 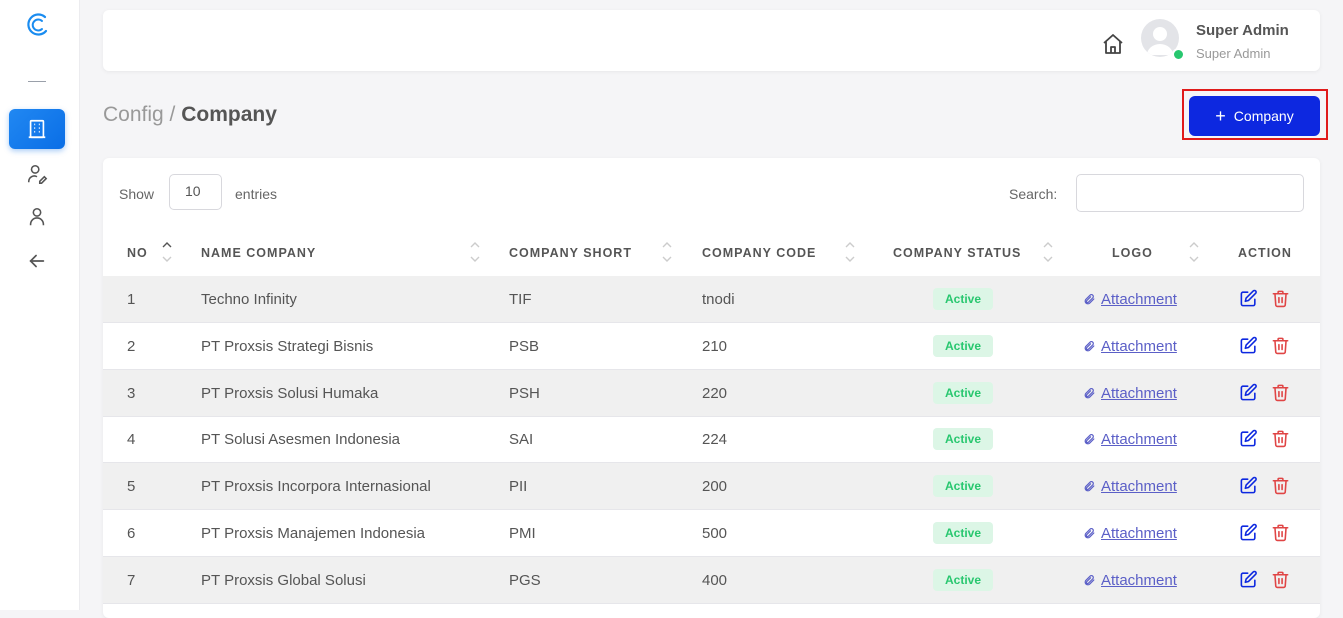 What do you see at coordinates (133, 114) in the screenshot?
I see `breadcrumb-parent: Config` at bounding box center [133, 114].